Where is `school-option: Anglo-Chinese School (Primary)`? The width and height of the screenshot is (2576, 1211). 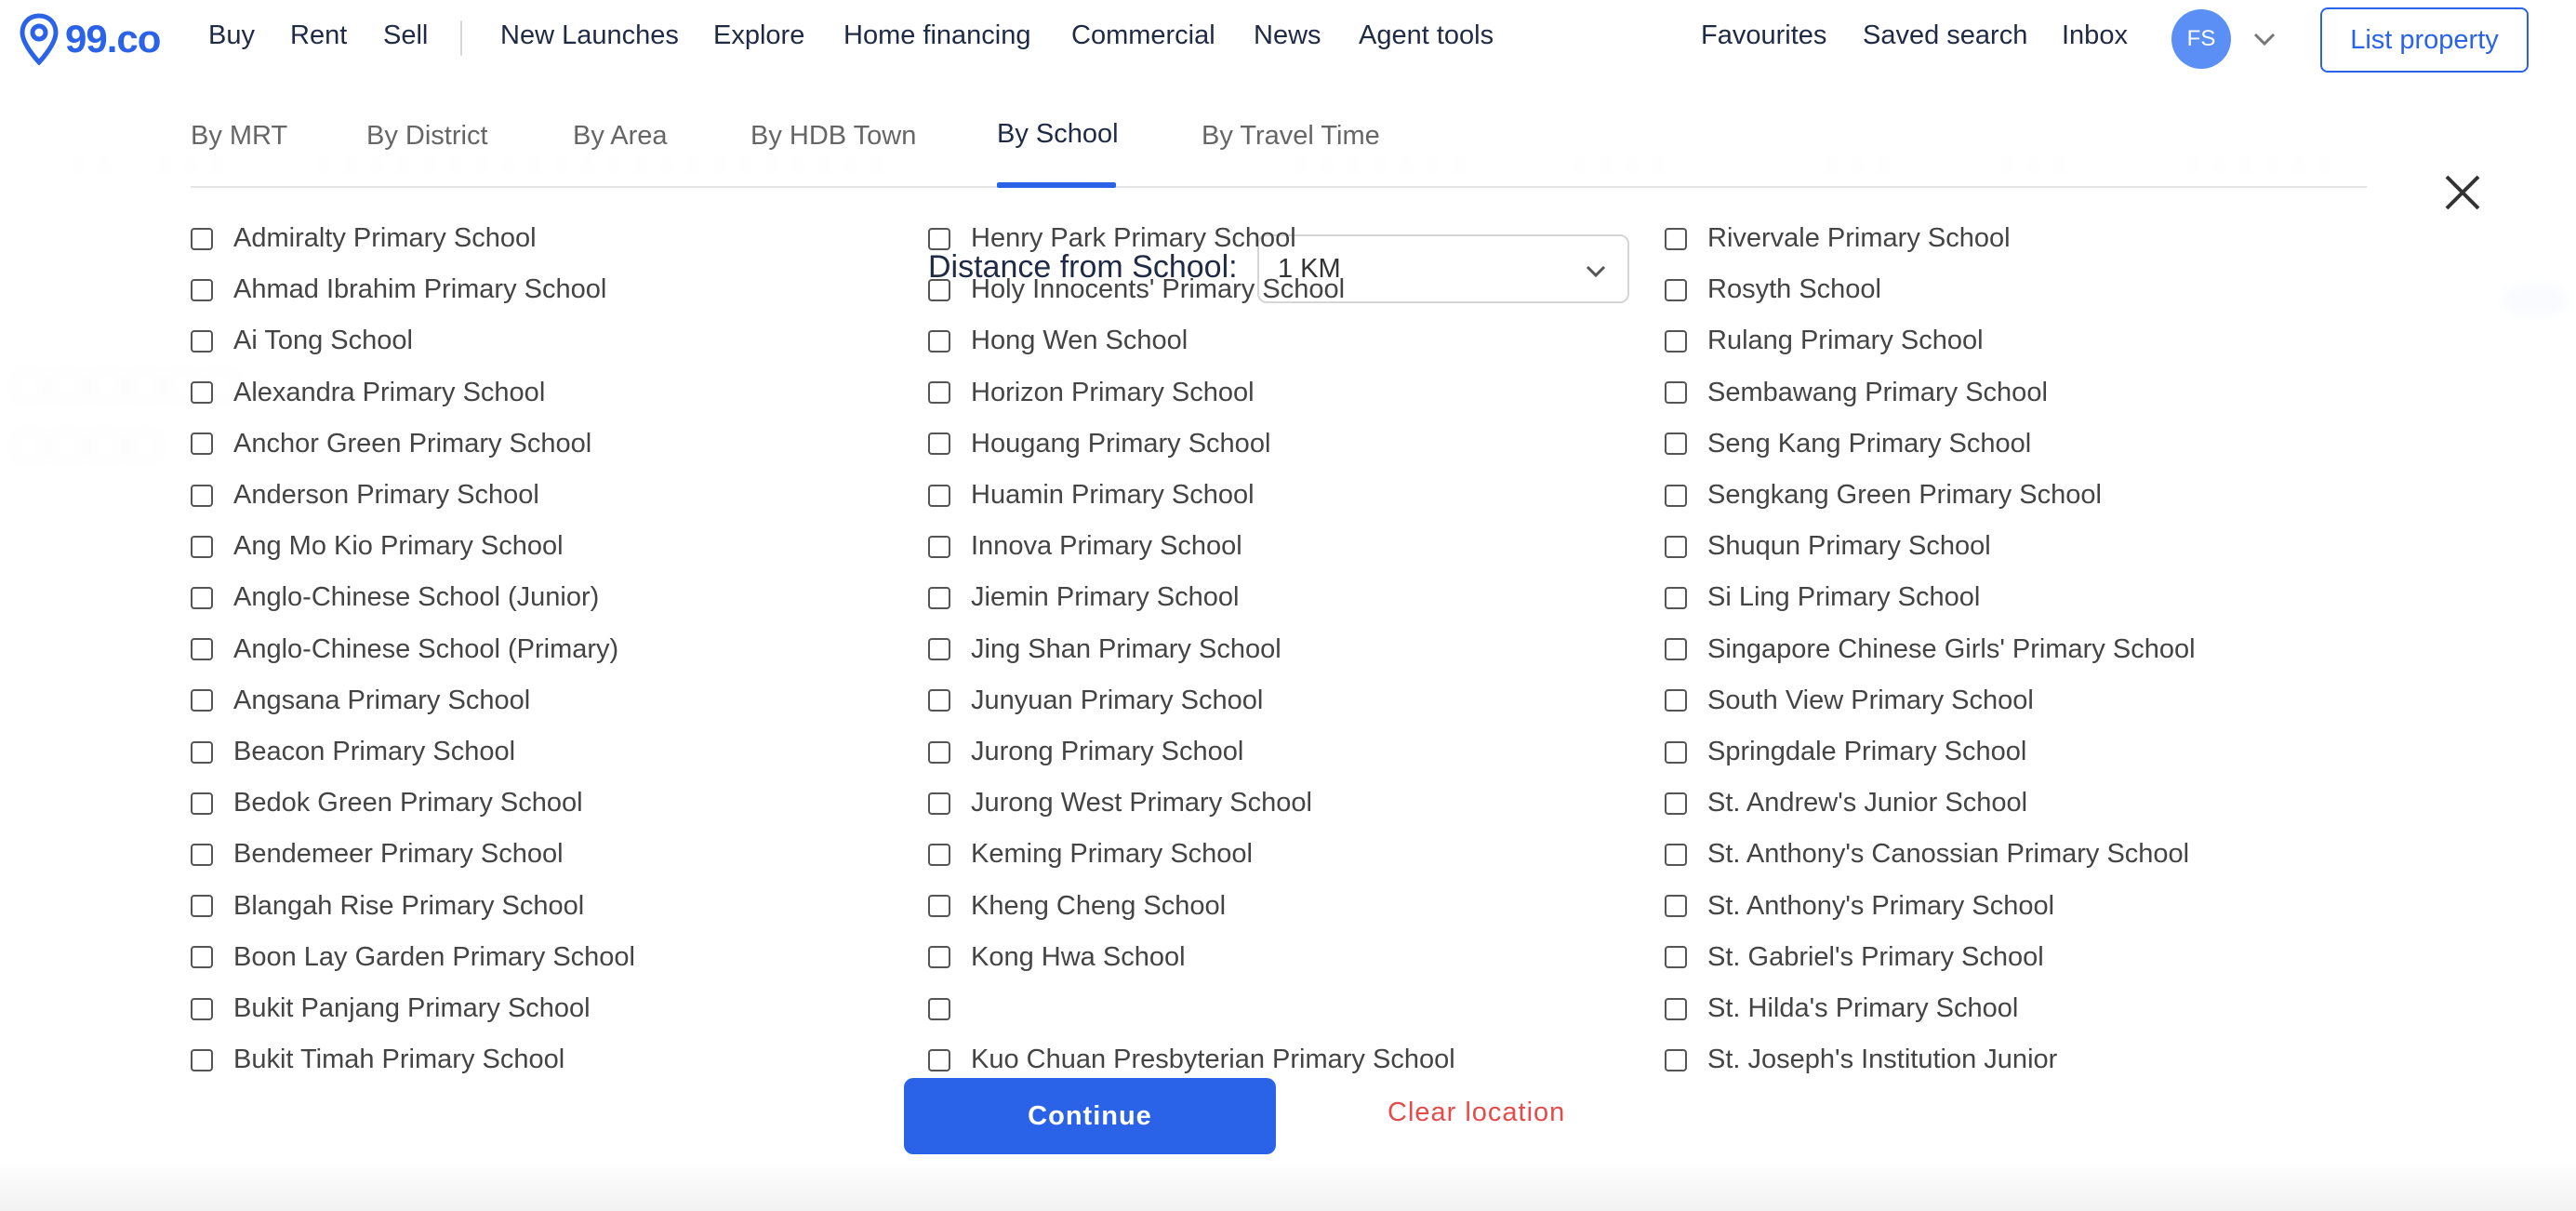
school-option: Anglo-Chinese School (Primary) is located at coordinates (404, 649).